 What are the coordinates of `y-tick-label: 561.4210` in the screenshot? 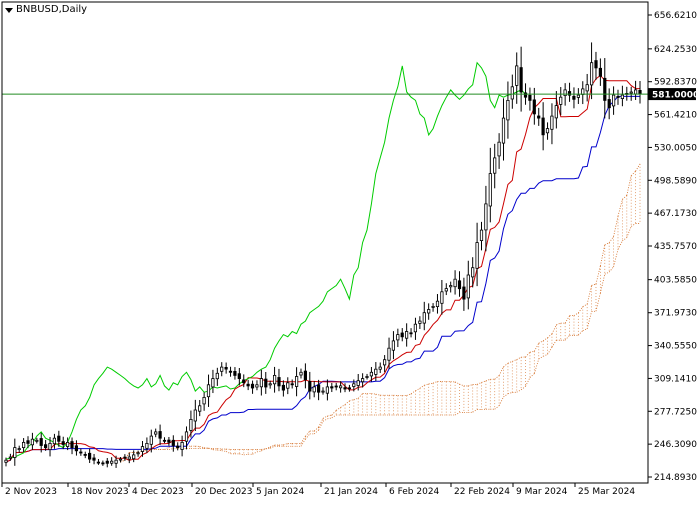 It's located at (675, 116).